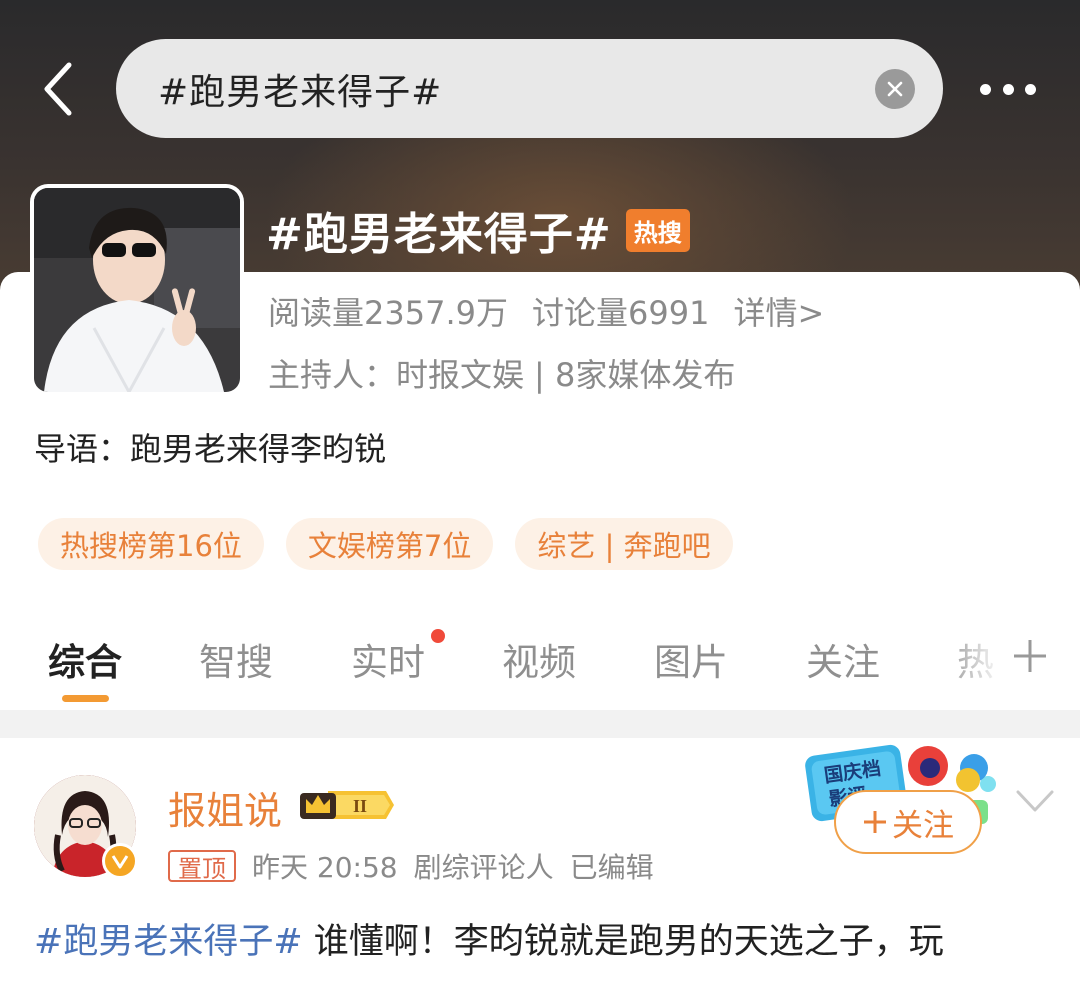 The width and height of the screenshot is (1080, 982). I want to click on user-role: 剧综评论人, so click(483, 867).